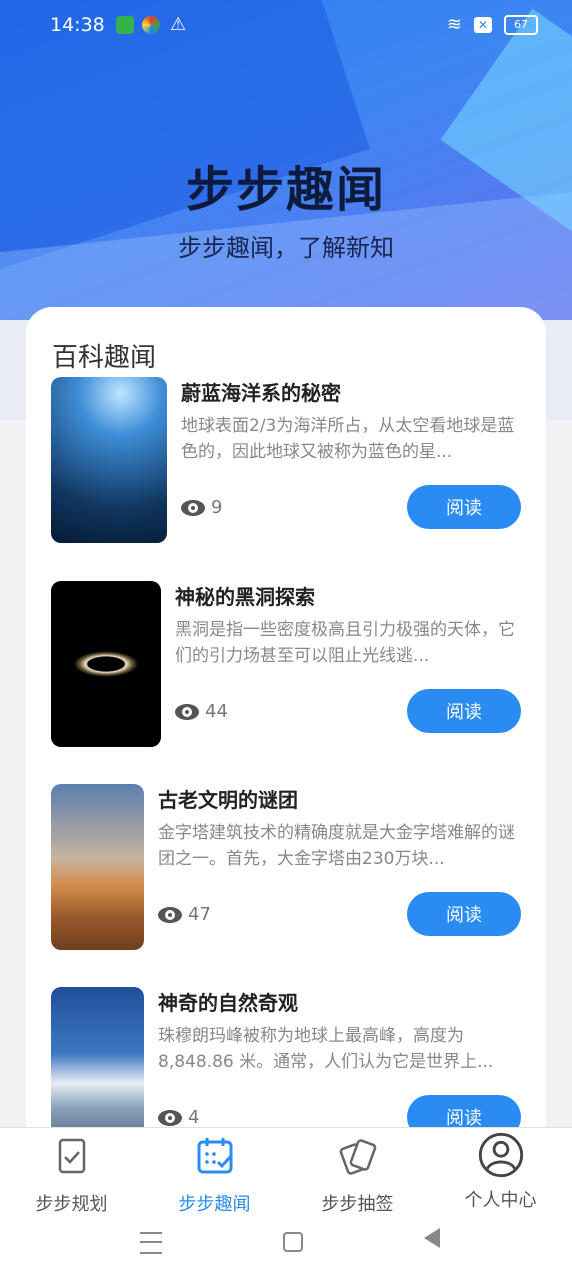 The image size is (572, 1281). Describe the element at coordinates (357, 1157) in the screenshot. I see `cards-icon` at that location.